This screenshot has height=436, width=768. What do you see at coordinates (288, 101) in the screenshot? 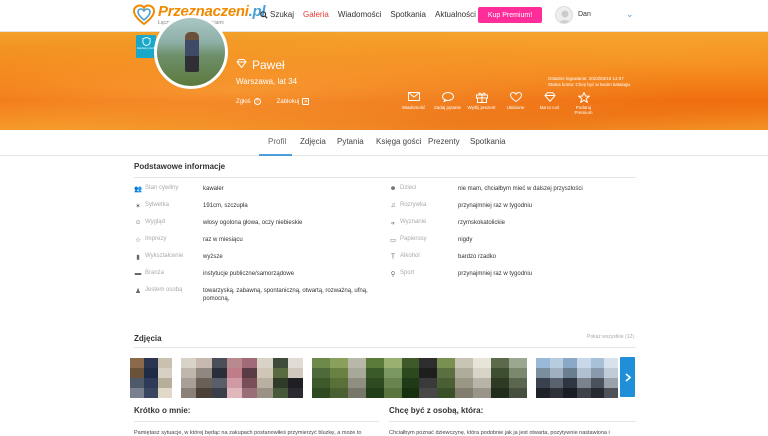
I see `block-label: Zablokuj` at bounding box center [288, 101].